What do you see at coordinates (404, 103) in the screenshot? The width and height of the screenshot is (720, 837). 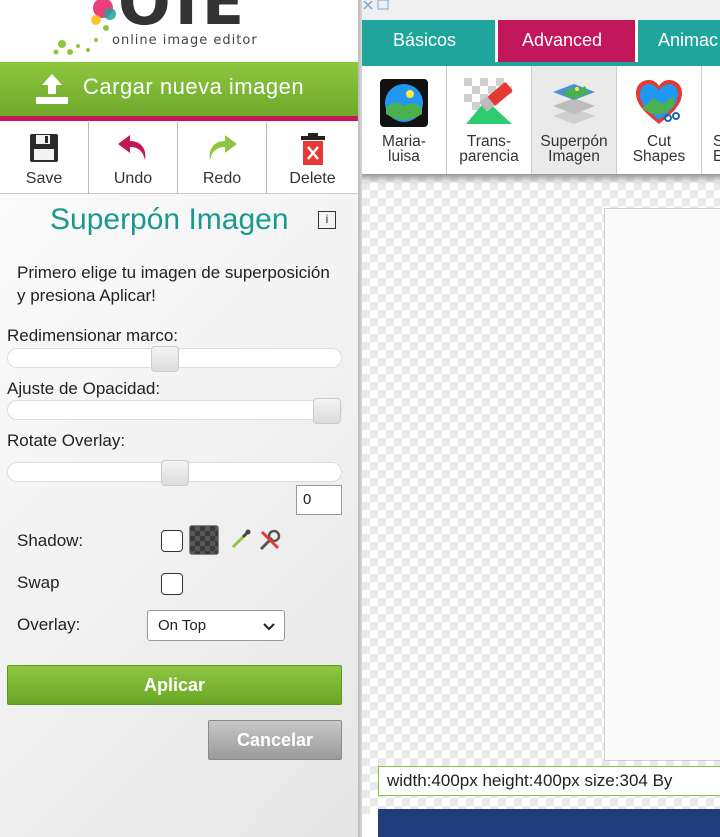 I see `landscape-frame-icon` at bounding box center [404, 103].